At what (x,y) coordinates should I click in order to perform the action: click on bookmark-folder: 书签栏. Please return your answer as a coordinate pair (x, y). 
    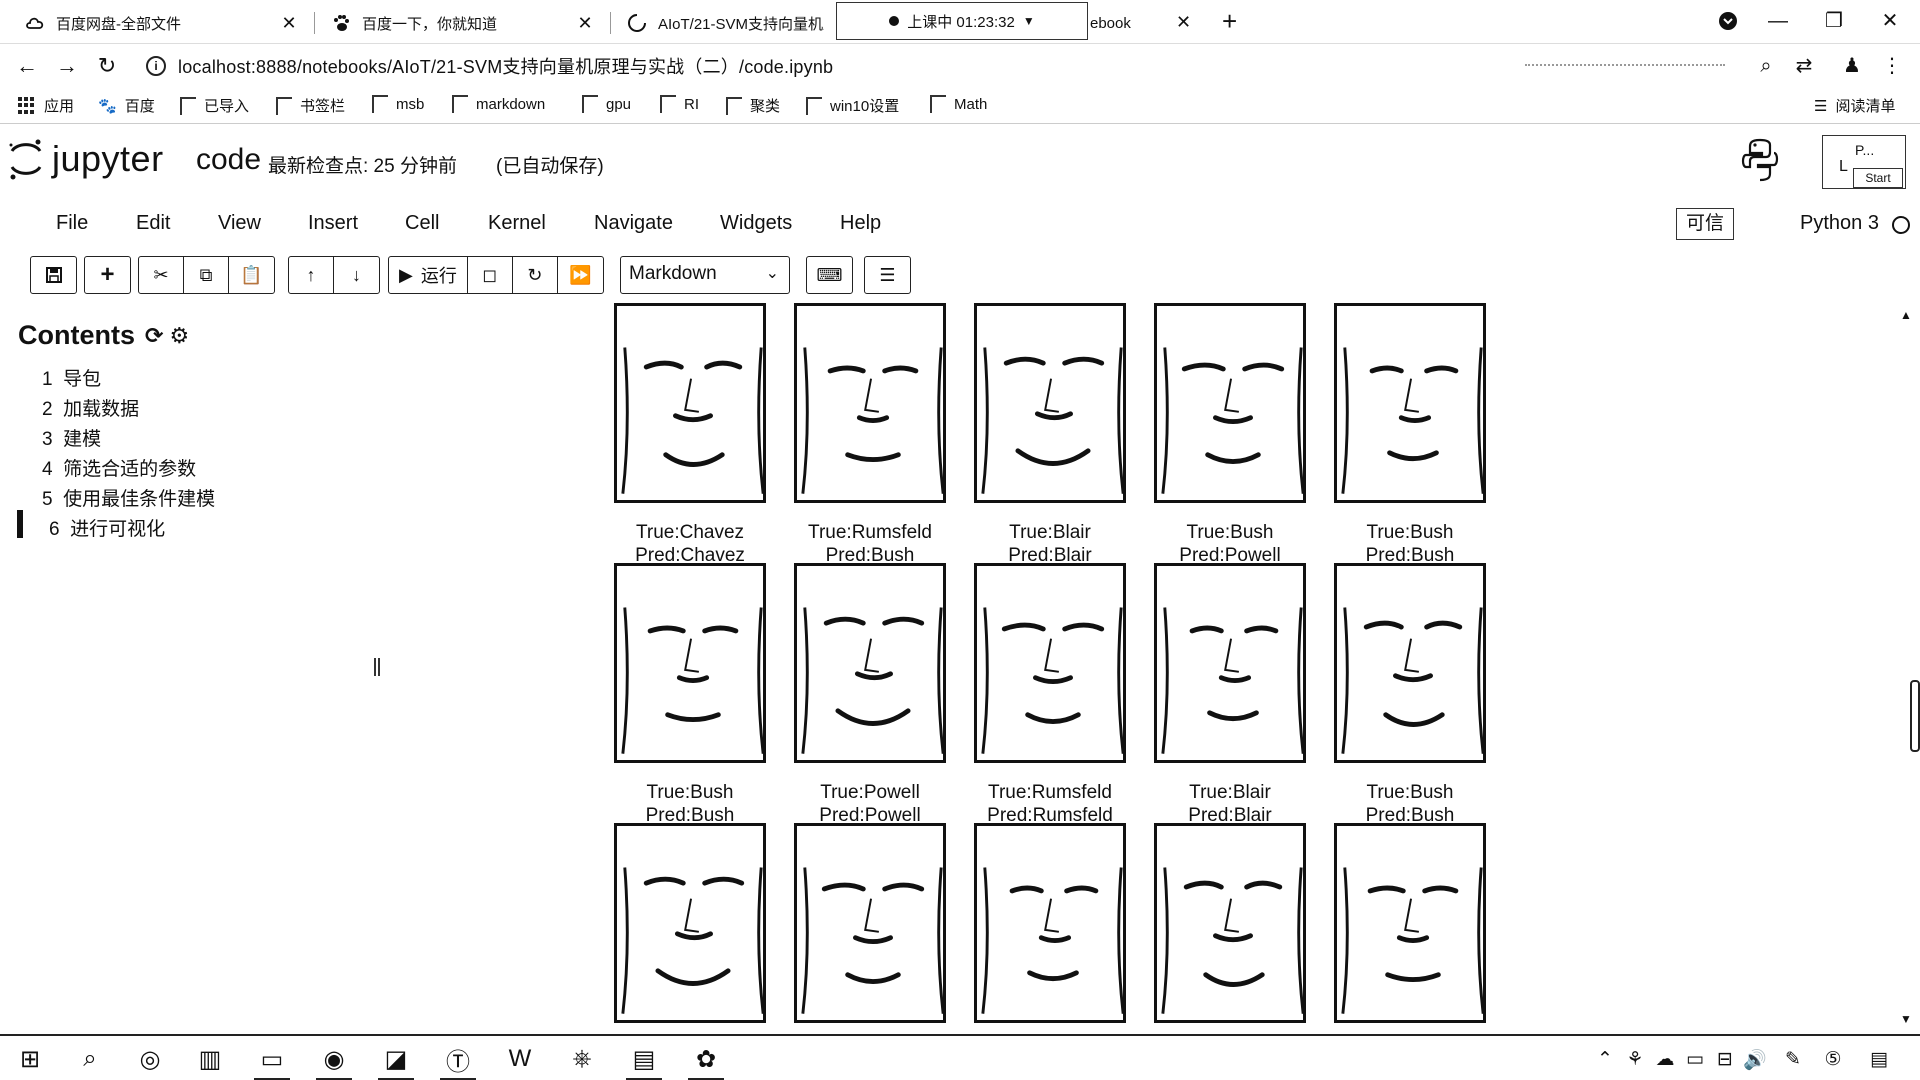
    Looking at the image, I should click on (310, 105).